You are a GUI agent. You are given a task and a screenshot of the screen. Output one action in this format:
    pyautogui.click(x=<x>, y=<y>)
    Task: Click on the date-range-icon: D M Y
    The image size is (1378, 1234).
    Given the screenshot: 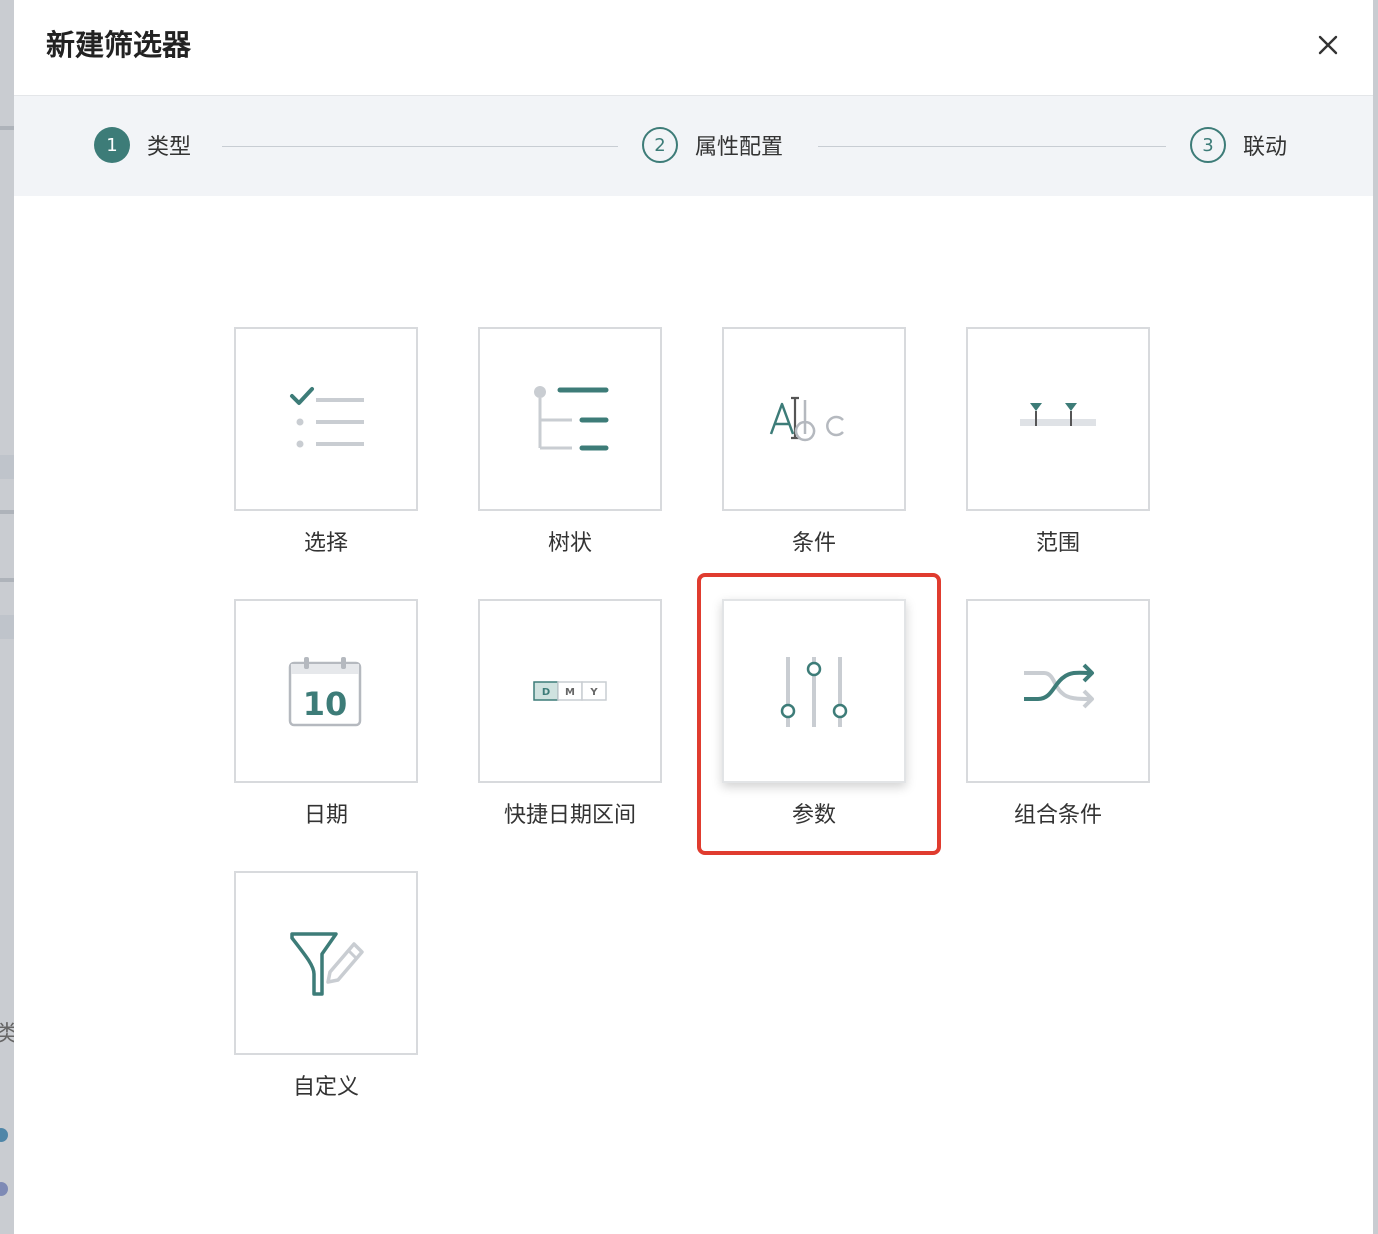 What is the action you would take?
    pyautogui.click(x=570, y=691)
    